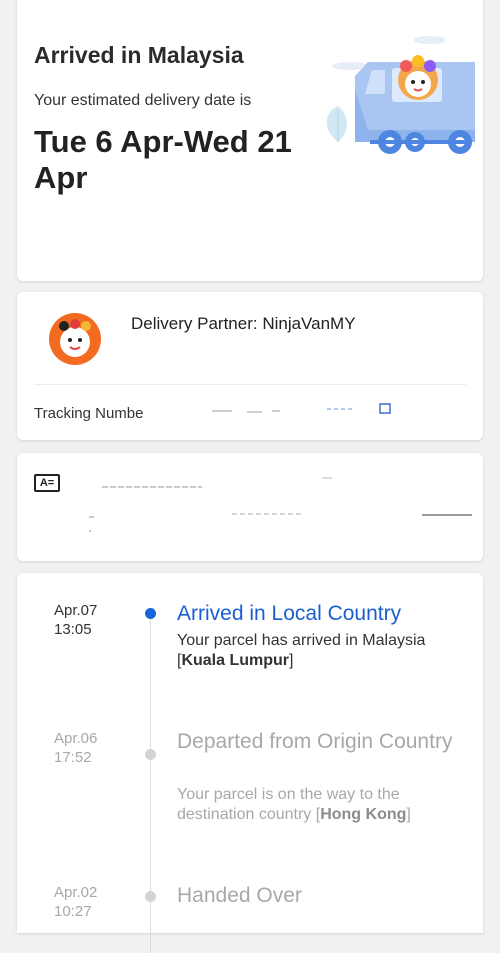  Describe the element at coordinates (89, 620) in the screenshot. I see `event-datetime: Apr.07 13:05` at that location.